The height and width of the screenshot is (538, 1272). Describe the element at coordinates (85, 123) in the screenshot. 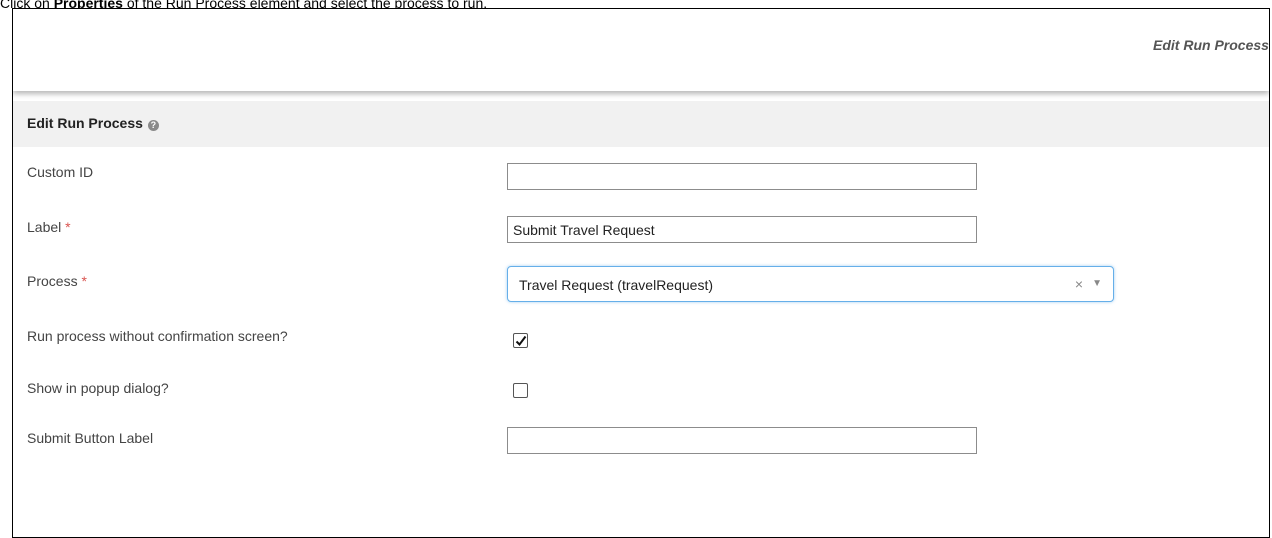

I see `section-title-text: Edit Run Process` at that location.